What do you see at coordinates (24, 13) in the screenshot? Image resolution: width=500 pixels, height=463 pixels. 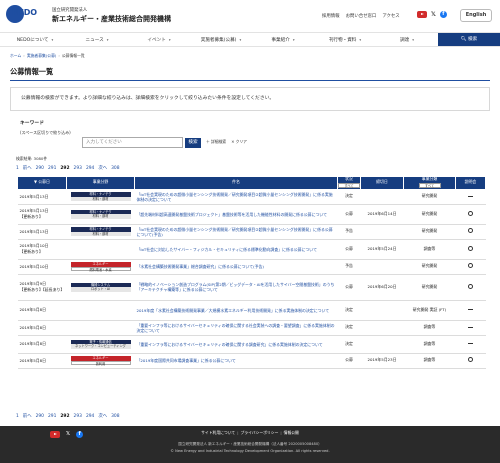 I see `logo-text: NEDO` at bounding box center [24, 13].